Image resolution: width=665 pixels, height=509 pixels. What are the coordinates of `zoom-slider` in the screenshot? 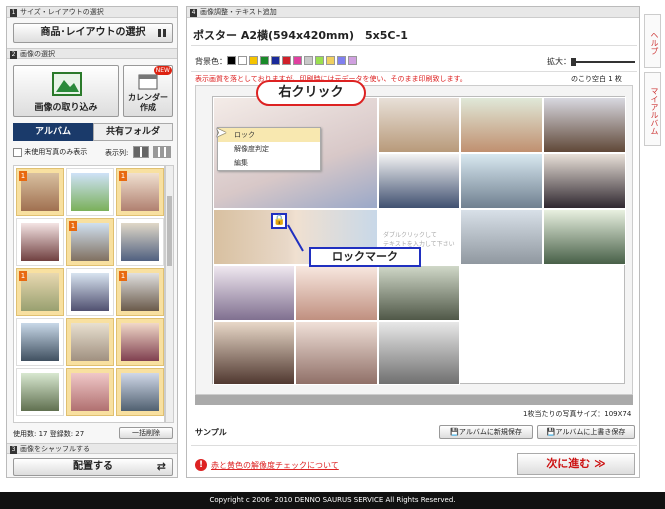 It's located at (603, 62).